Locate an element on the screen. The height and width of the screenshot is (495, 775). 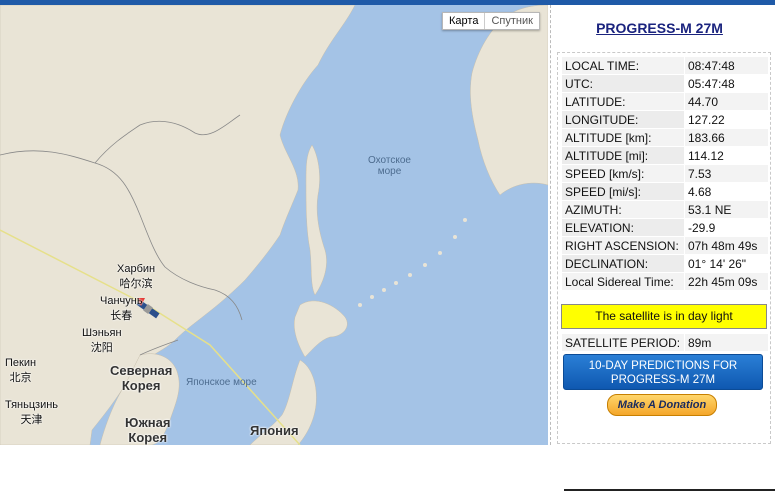
label-harbin: Харбин 哈尔滨 is located at coordinates (136, 276).